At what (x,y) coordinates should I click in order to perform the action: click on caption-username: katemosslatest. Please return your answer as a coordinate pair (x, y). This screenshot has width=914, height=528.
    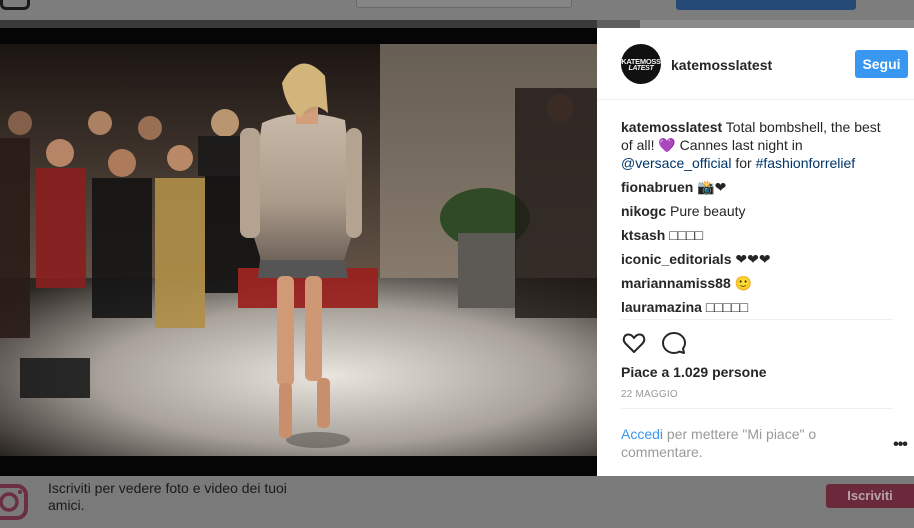
    Looking at the image, I should click on (671, 127).